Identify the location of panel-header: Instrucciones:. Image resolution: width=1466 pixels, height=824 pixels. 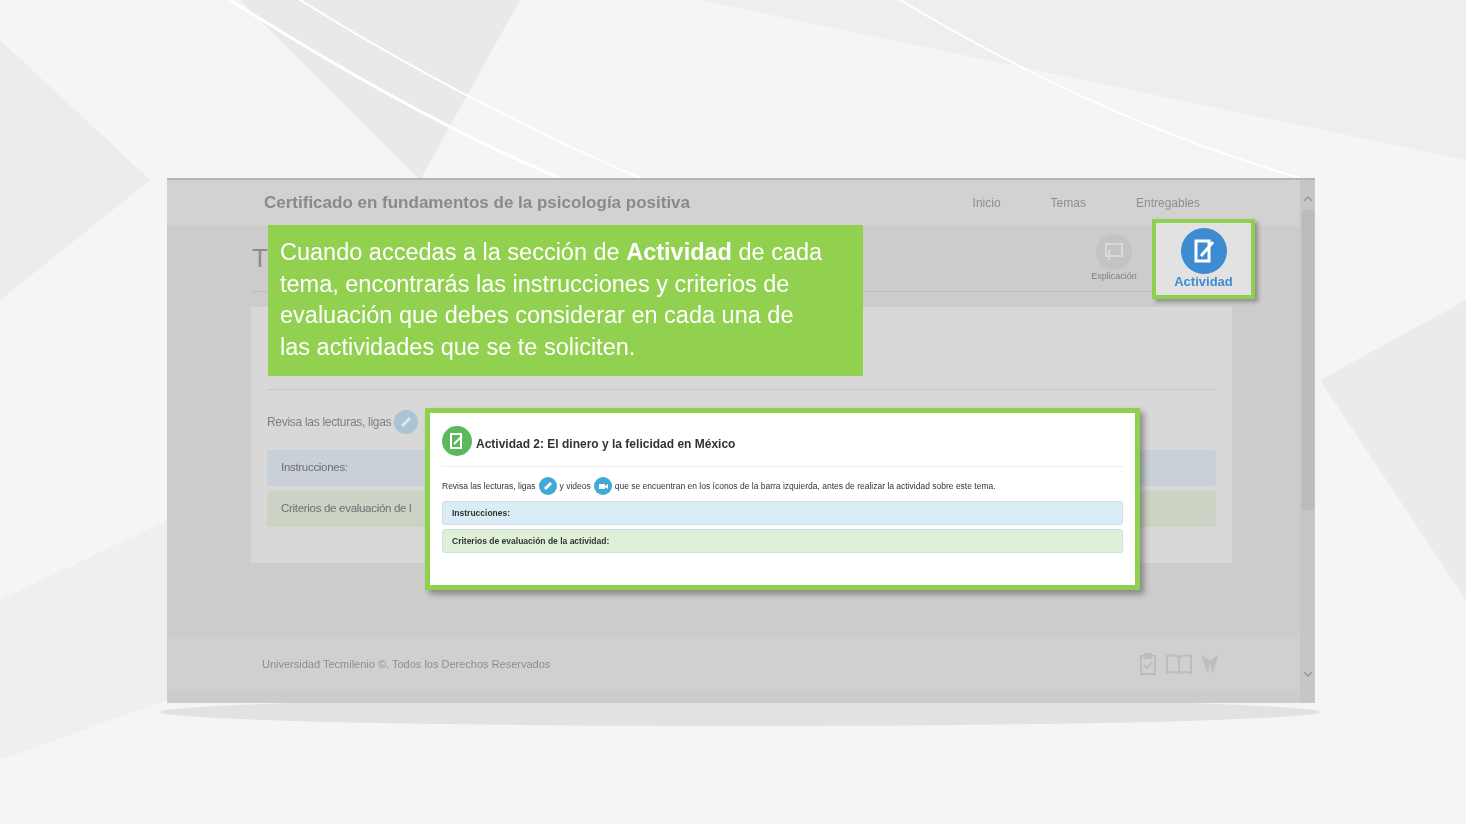
(782, 513).